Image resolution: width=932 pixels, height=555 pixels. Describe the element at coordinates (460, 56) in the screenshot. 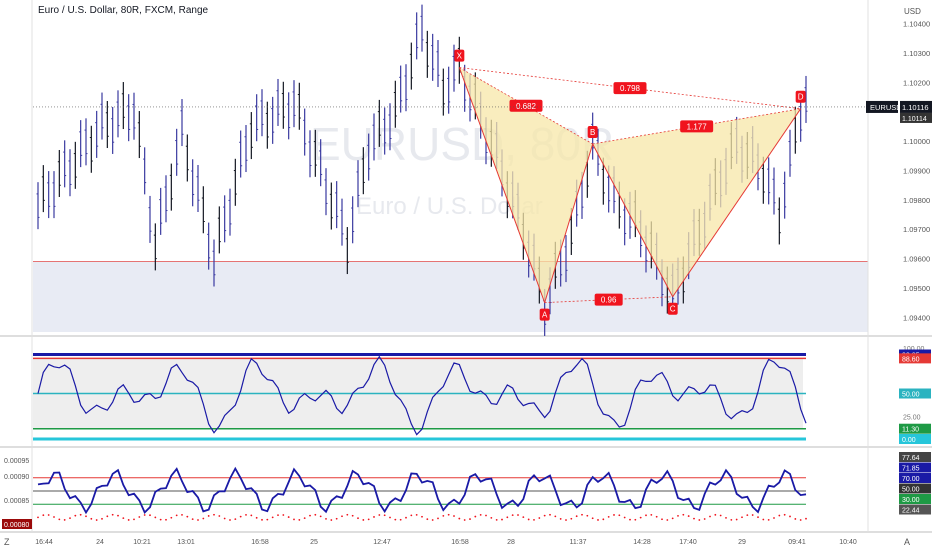

I see `point-label: X` at that location.